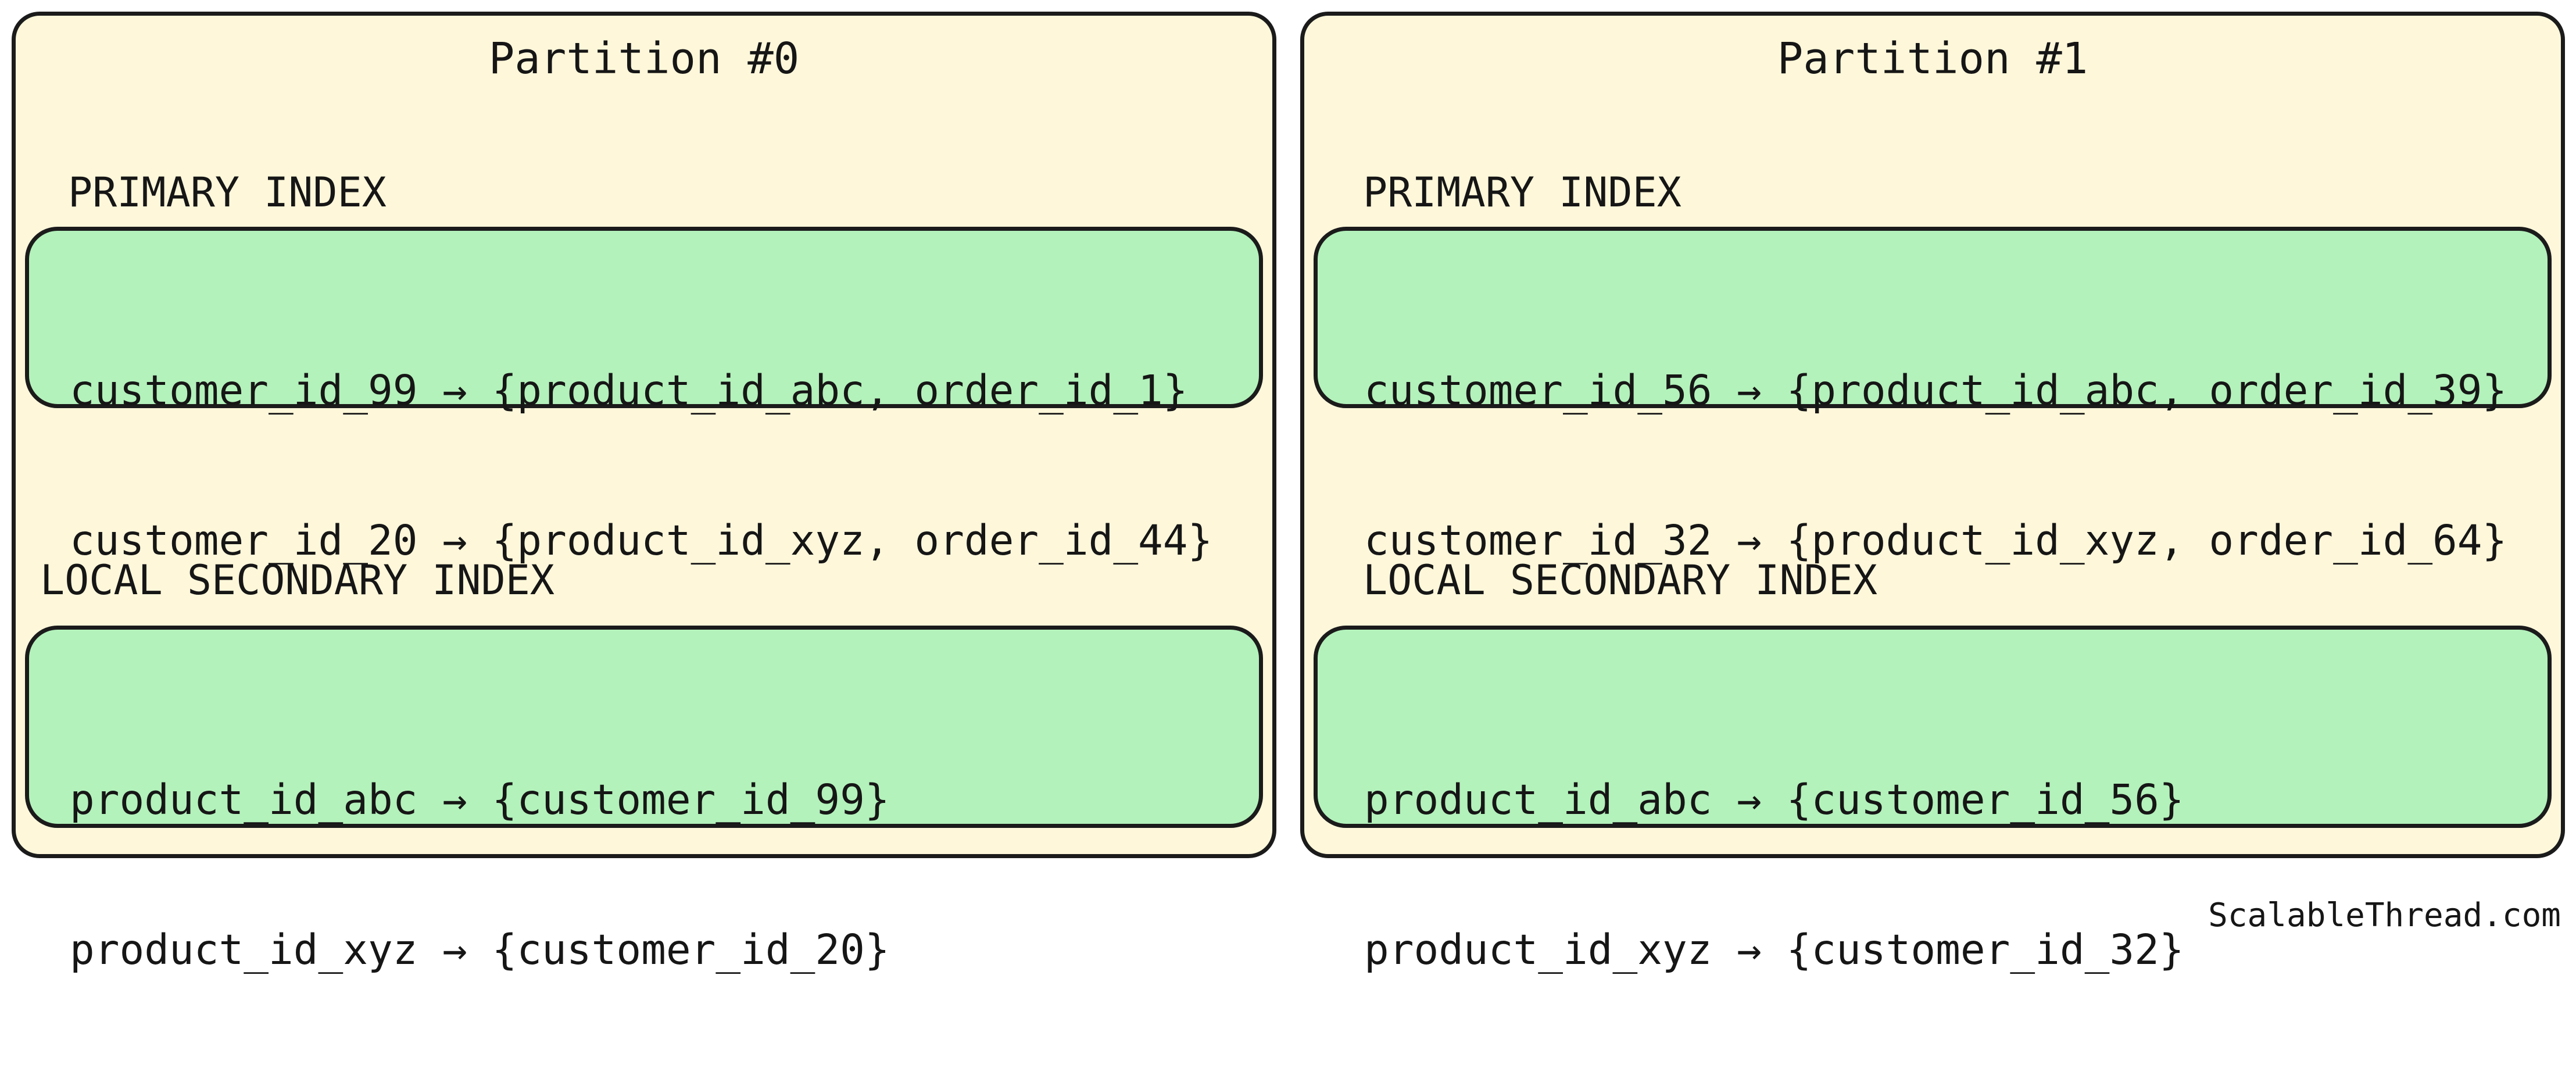  I want to click on index-entry: product_id_xyz → {customer_id_20}, so click(480, 950).